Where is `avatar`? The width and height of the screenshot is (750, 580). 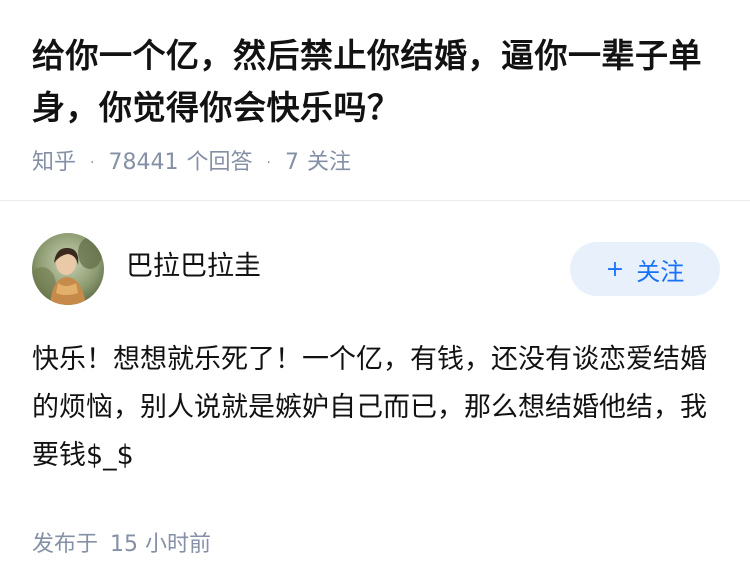 avatar is located at coordinates (68, 269).